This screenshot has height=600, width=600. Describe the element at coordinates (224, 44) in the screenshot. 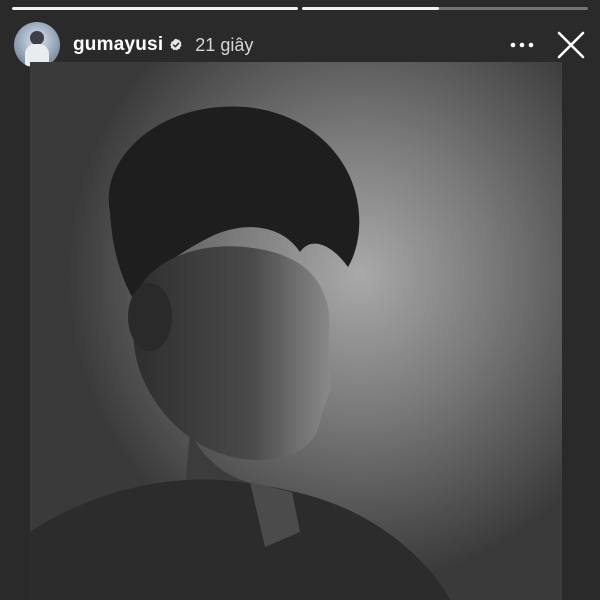

I see `story-timestamp: 21 giây` at that location.